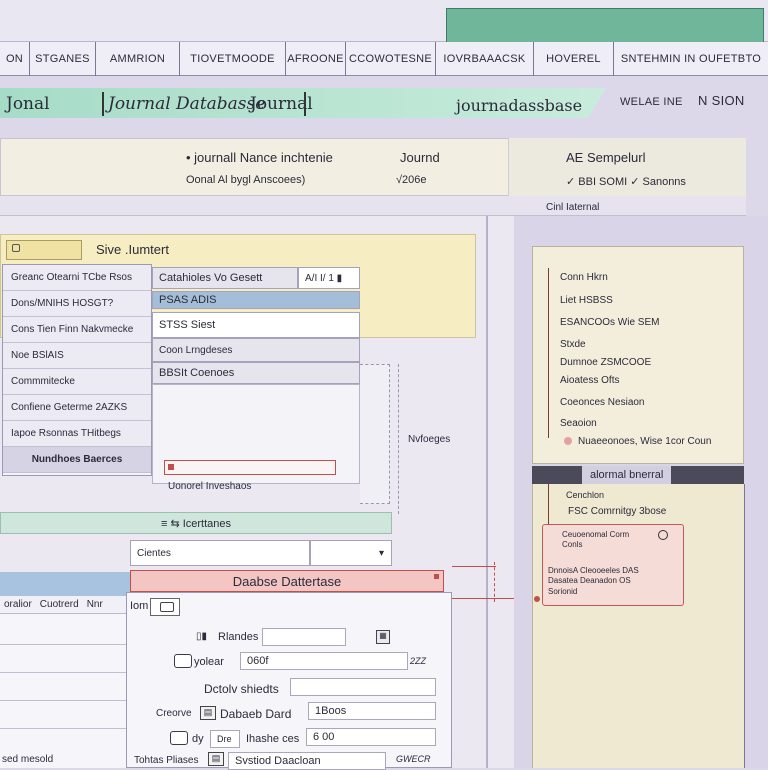 This screenshot has width=768, height=770. I want to click on ribbon-right-label: journadassbase, so click(519, 105).